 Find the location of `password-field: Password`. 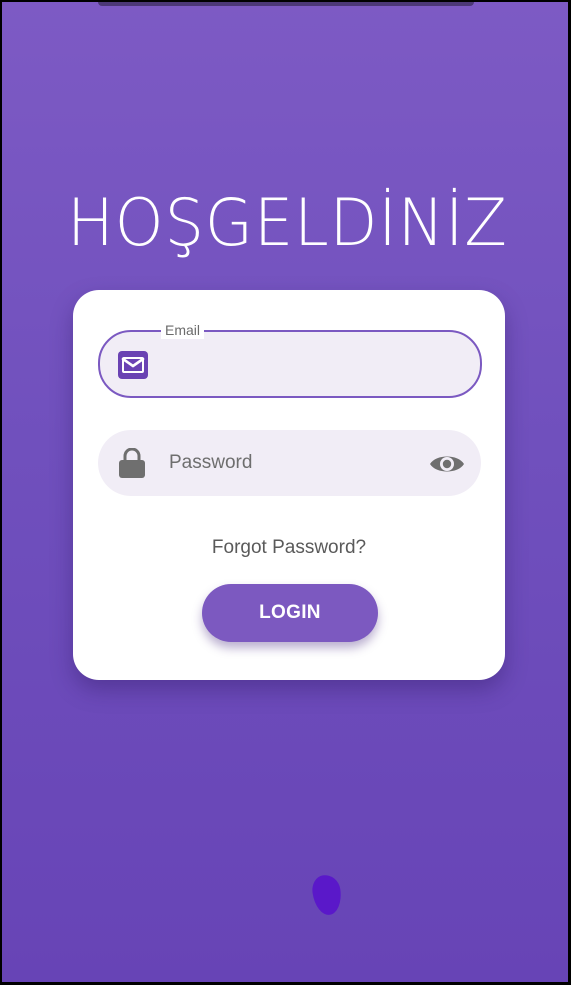

password-field: Password is located at coordinates (289, 463).